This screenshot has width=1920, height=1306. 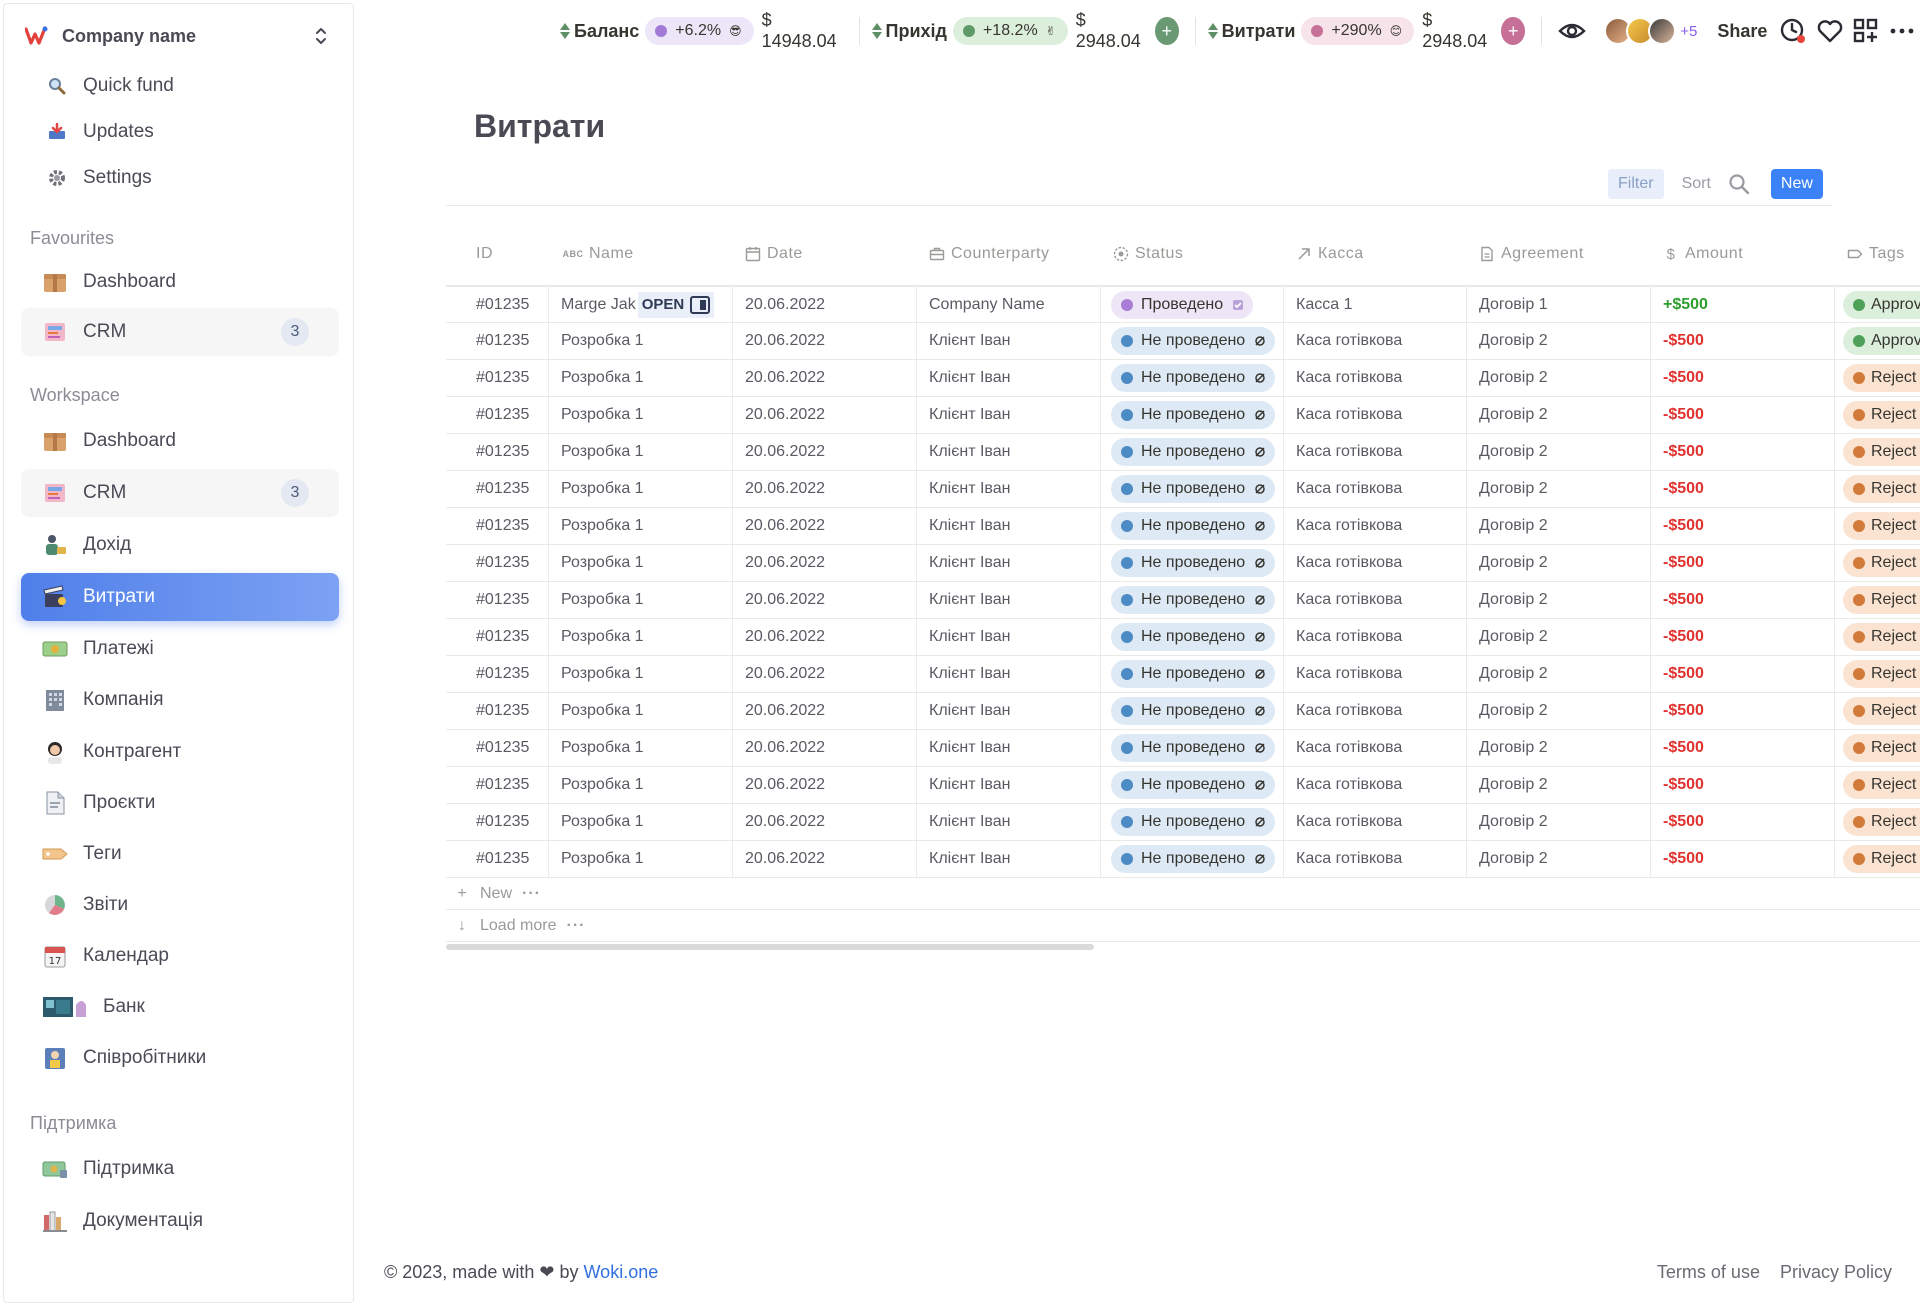 I want to click on search-icon, so click(x=1739, y=184).